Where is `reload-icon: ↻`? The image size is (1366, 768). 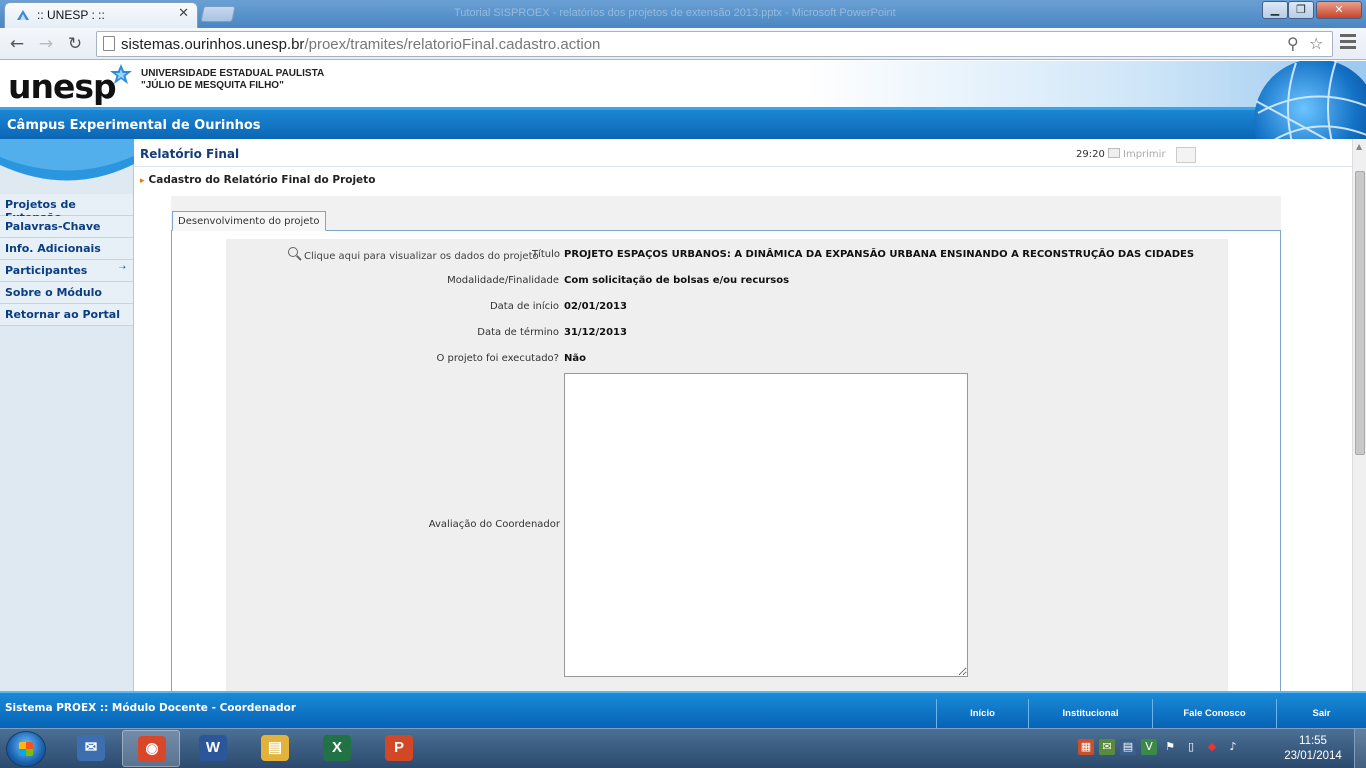 reload-icon: ↻ is located at coordinates (75, 44).